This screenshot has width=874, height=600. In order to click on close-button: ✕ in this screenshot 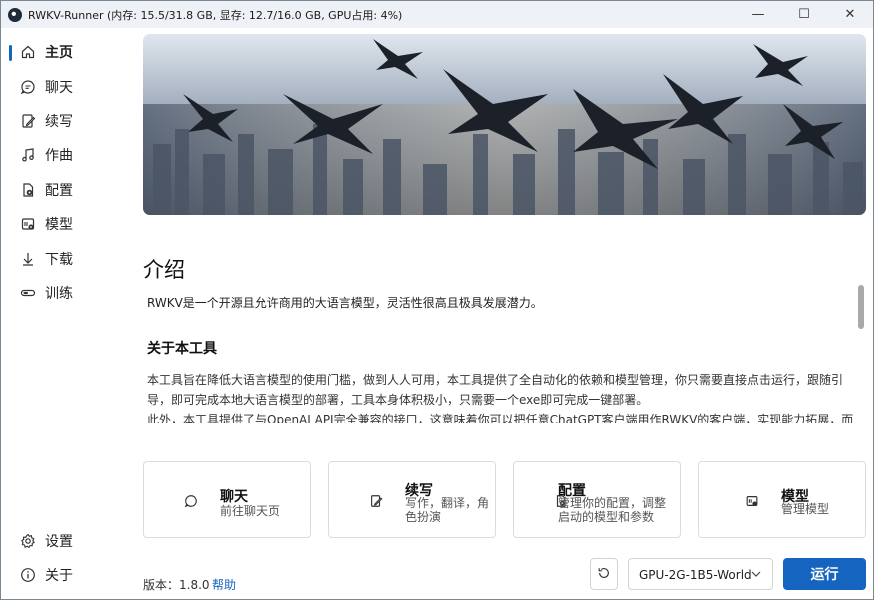, I will do `click(850, 14)`.